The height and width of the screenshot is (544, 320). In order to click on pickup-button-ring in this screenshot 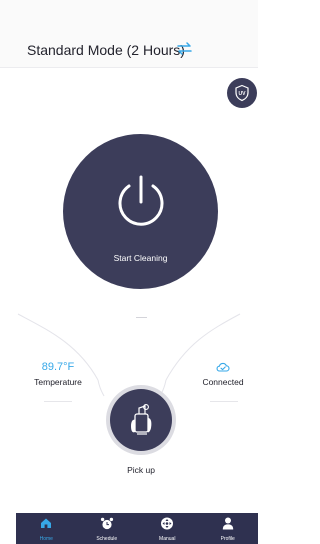, I will do `click(141, 420)`.